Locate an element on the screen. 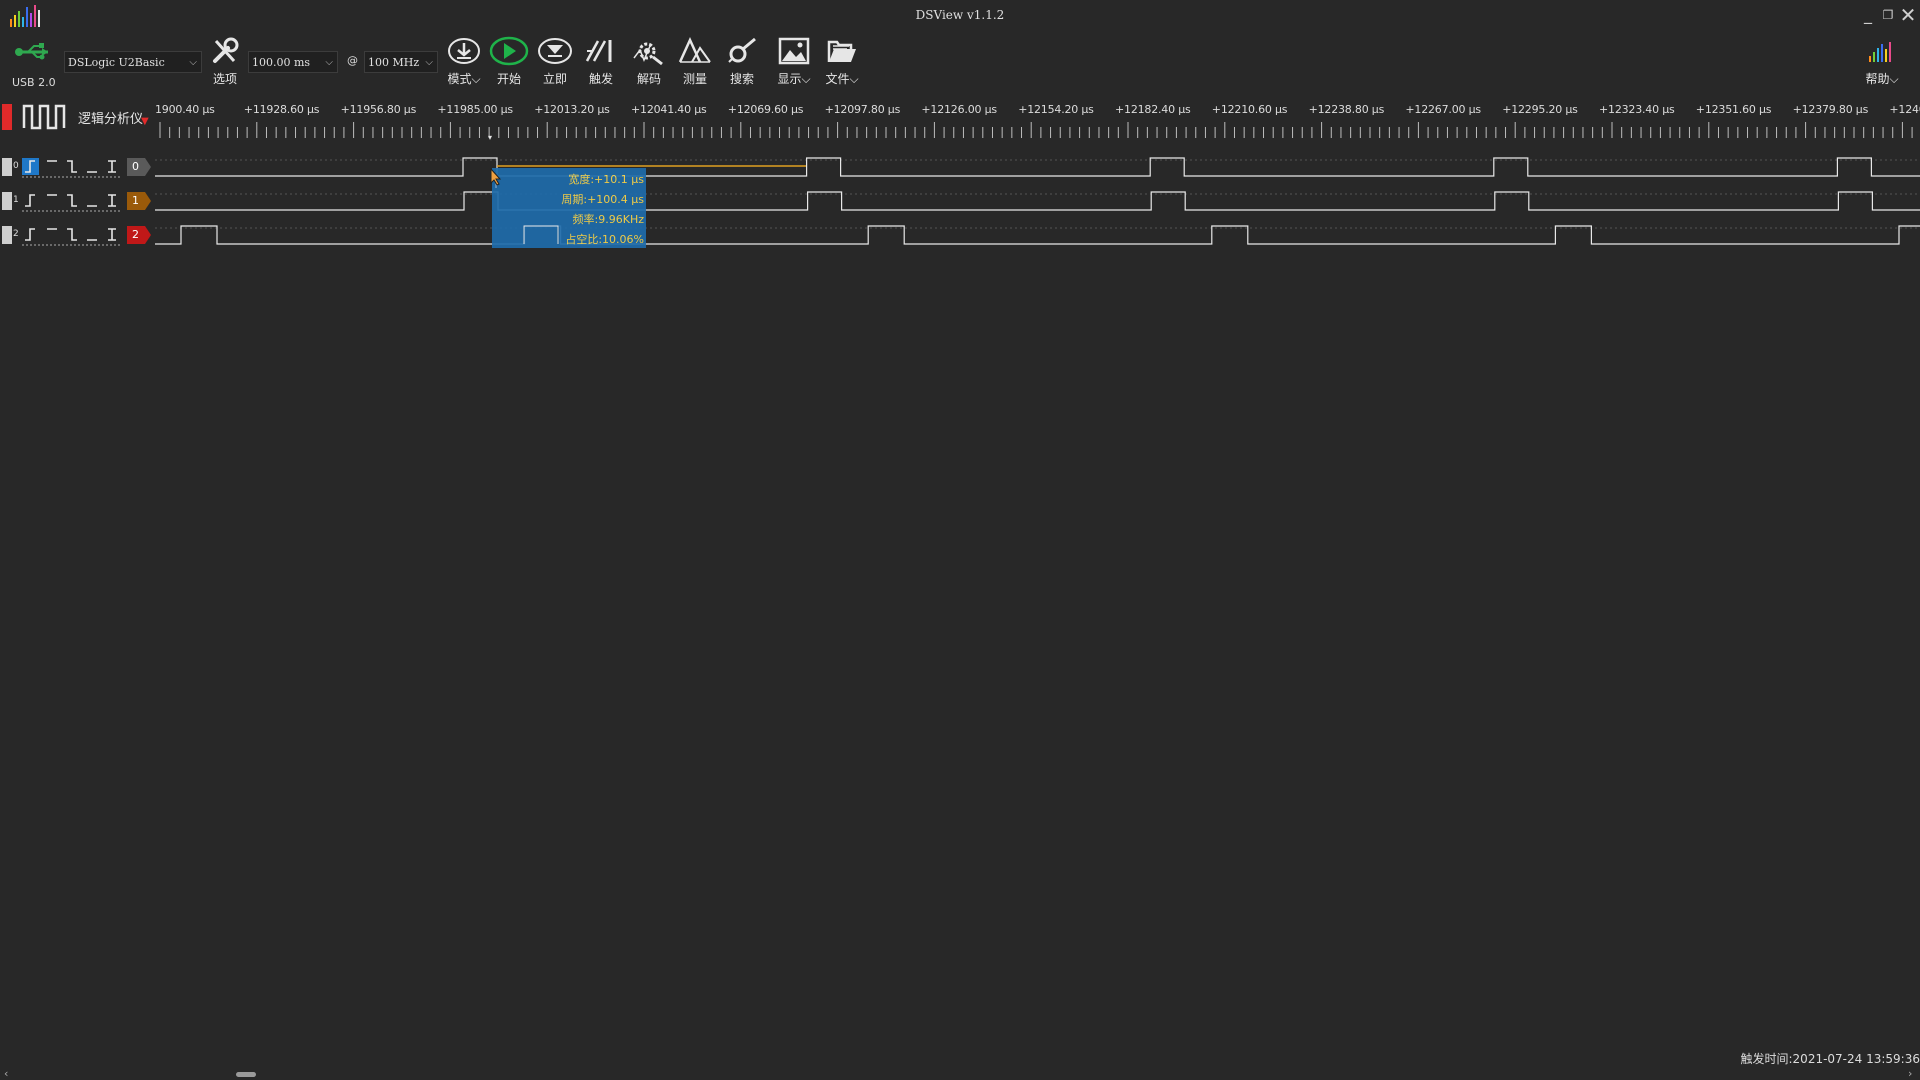 The image size is (1920, 1080). instant-label: 立即 is located at coordinates (554, 79).